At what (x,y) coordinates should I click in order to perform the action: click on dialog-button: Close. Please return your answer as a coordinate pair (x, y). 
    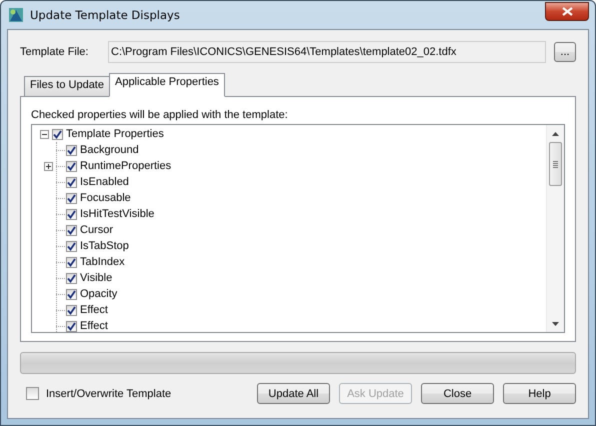
    Looking at the image, I should click on (457, 393).